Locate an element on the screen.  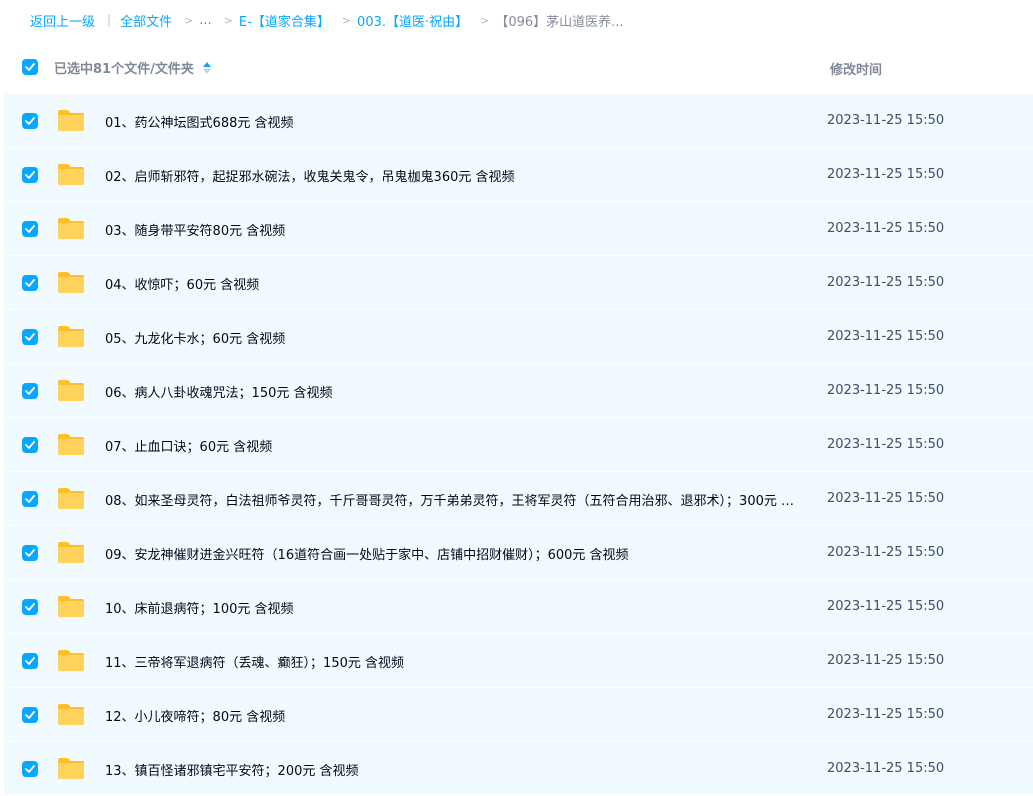
breadcrumb-folder-e: E-【道家合集】 is located at coordinates (284, 20).